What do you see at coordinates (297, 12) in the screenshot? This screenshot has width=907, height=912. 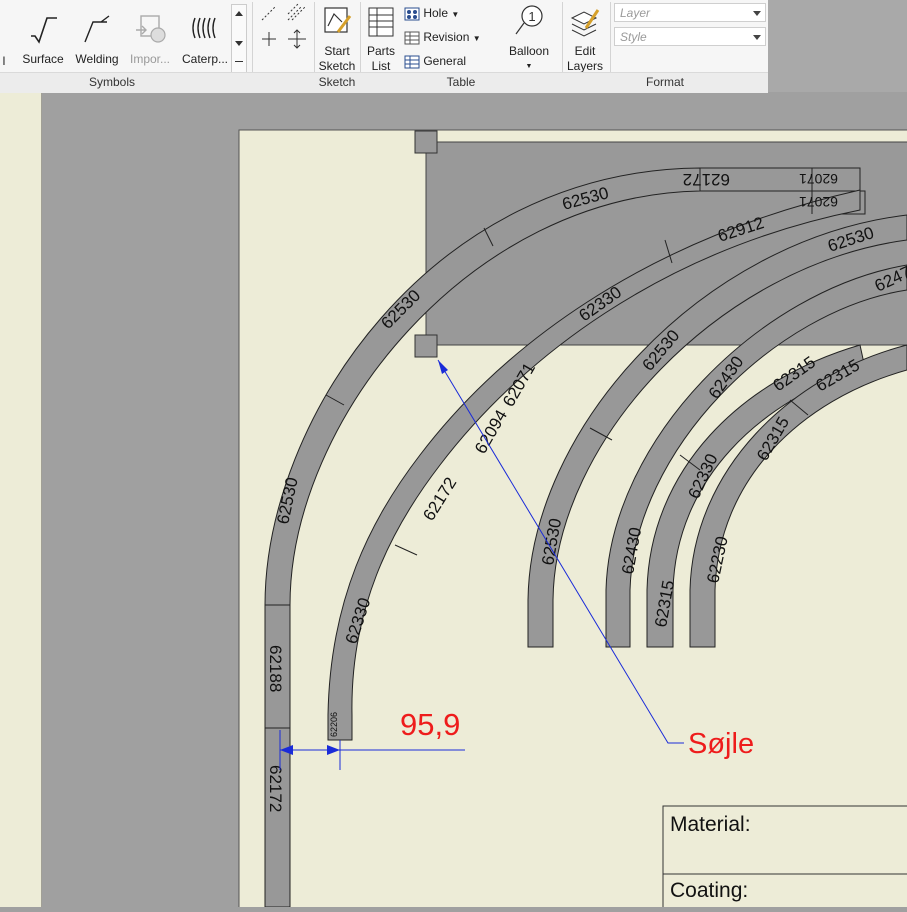 I see `hatch-tool-icon` at bounding box center [297, 12].